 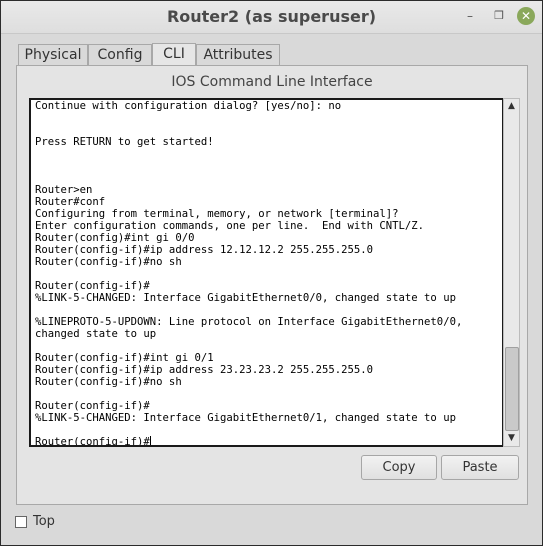 I want to click on tab-config: Config, so click(x=120, y=54).